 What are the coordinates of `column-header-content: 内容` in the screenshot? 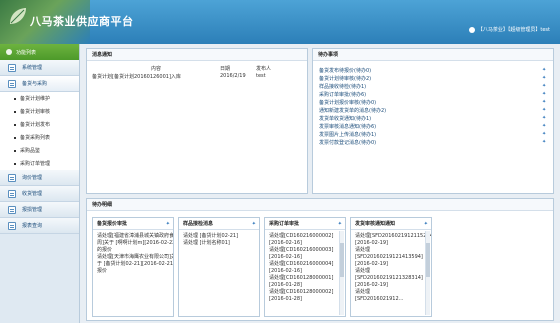 It's located at (155, 69).